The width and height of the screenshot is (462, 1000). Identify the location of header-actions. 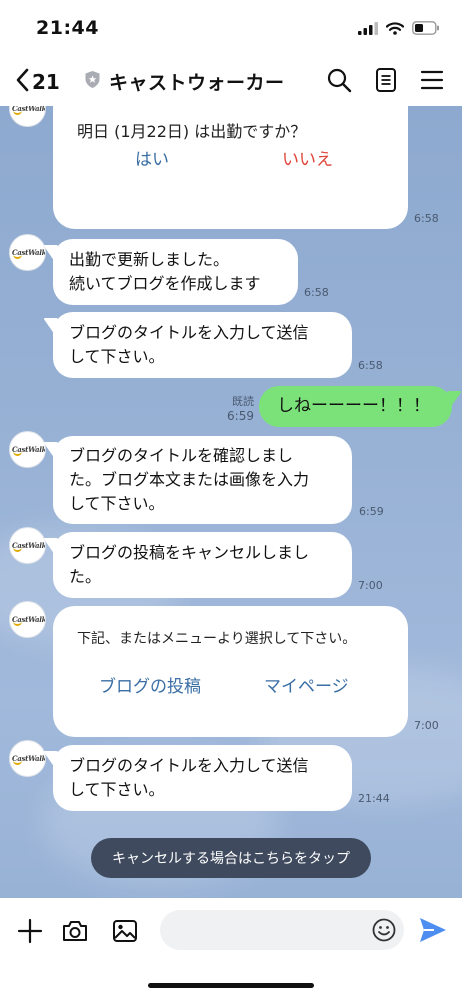
(385, 82).